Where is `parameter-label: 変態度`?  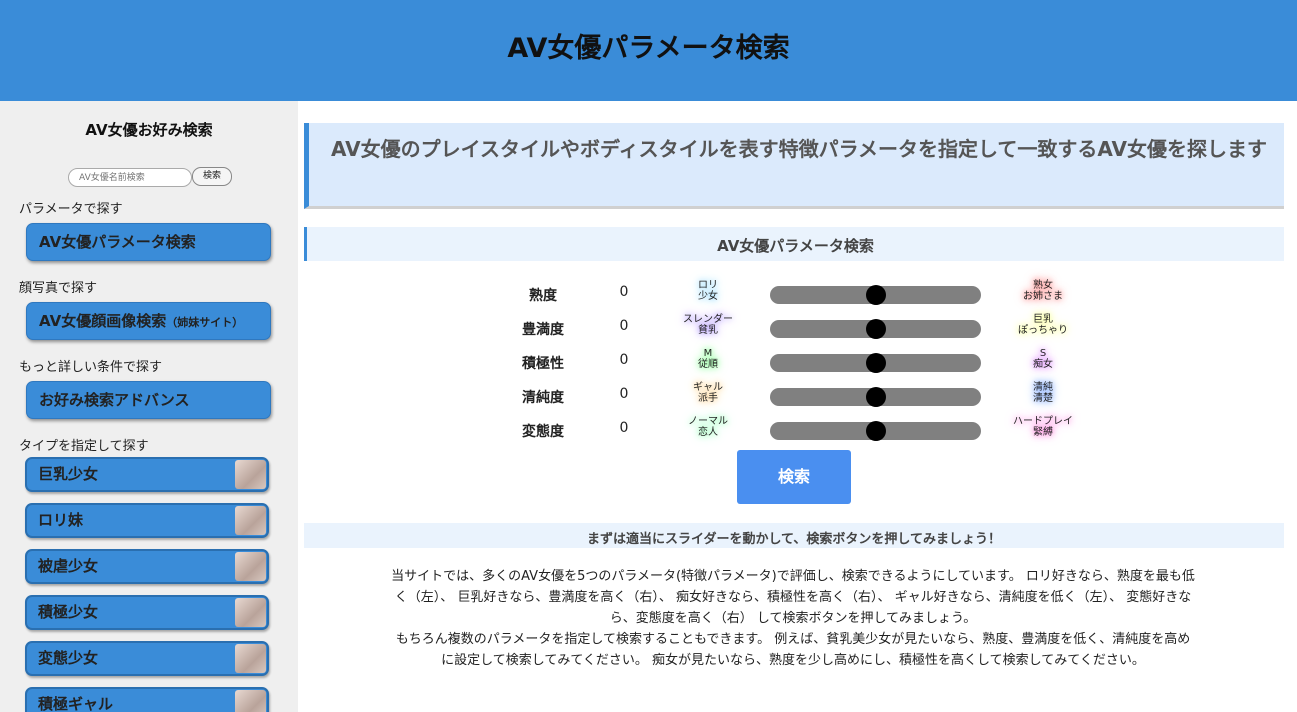 parameter-label: 変態度 is located at coordinates (543, 432).